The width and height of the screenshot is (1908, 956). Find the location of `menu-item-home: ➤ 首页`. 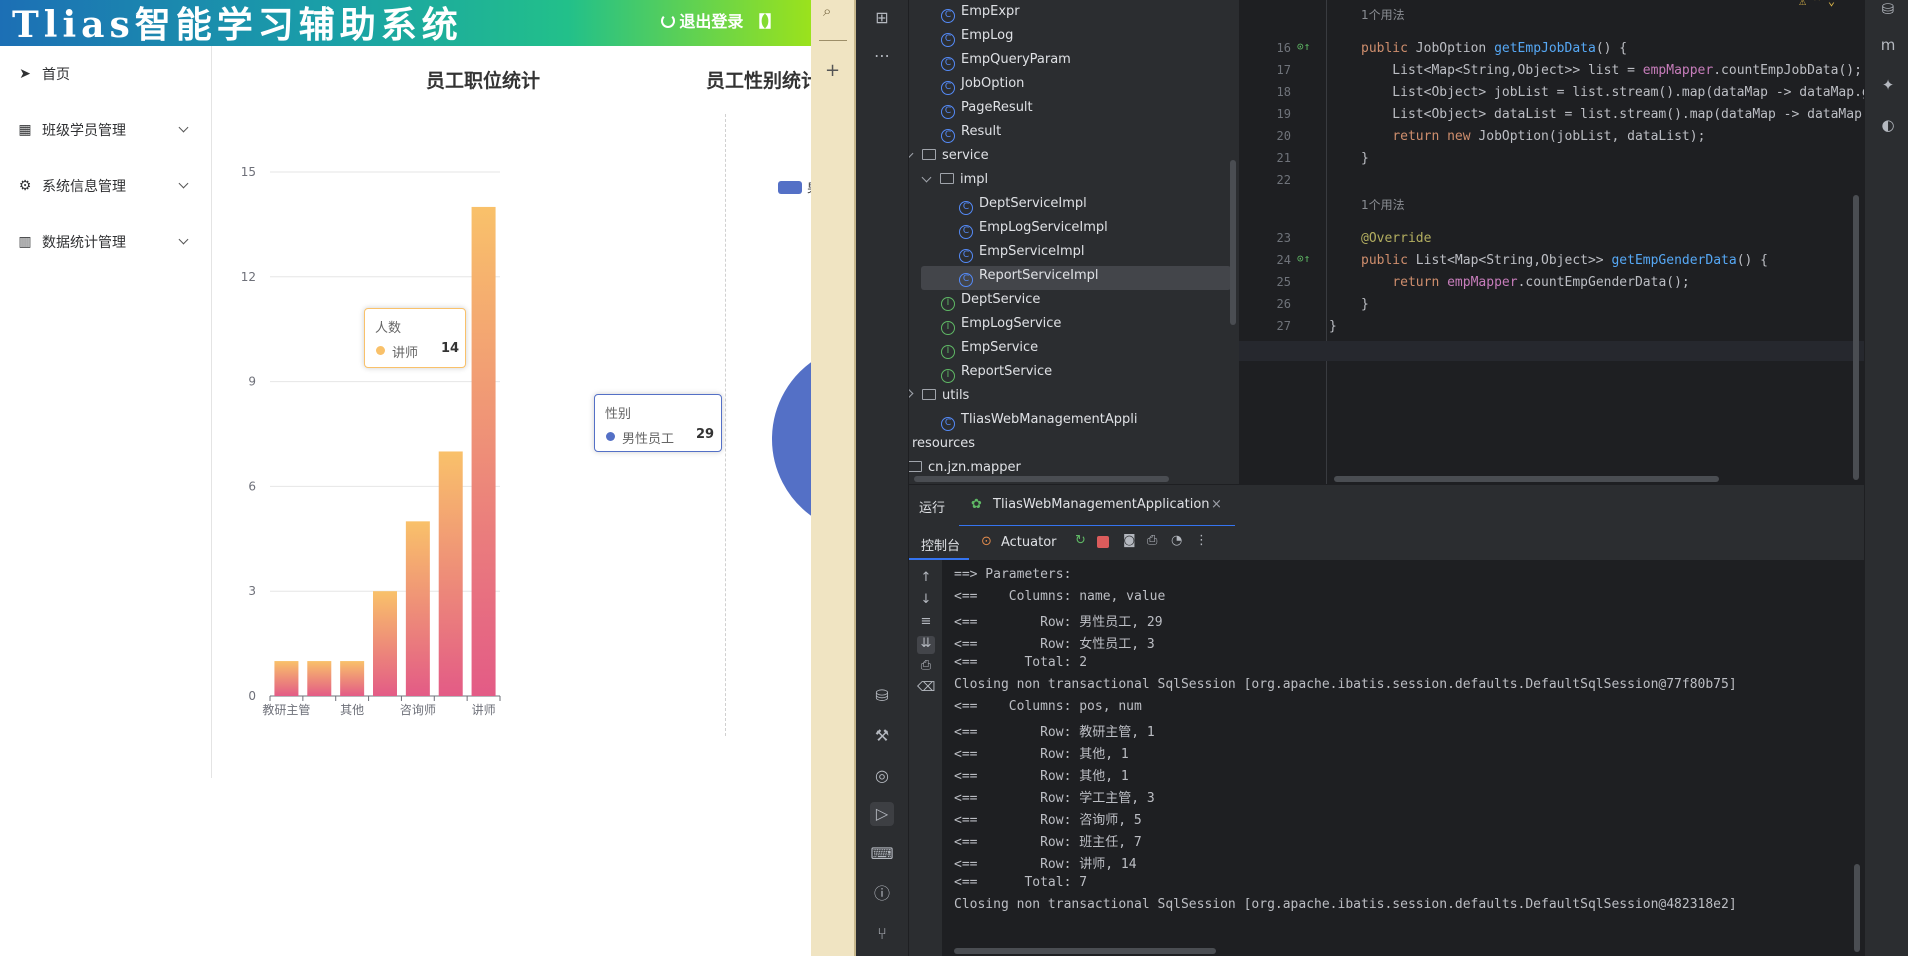

menu-item-home: ➤ 首页 is located at coordinates (105, 74).